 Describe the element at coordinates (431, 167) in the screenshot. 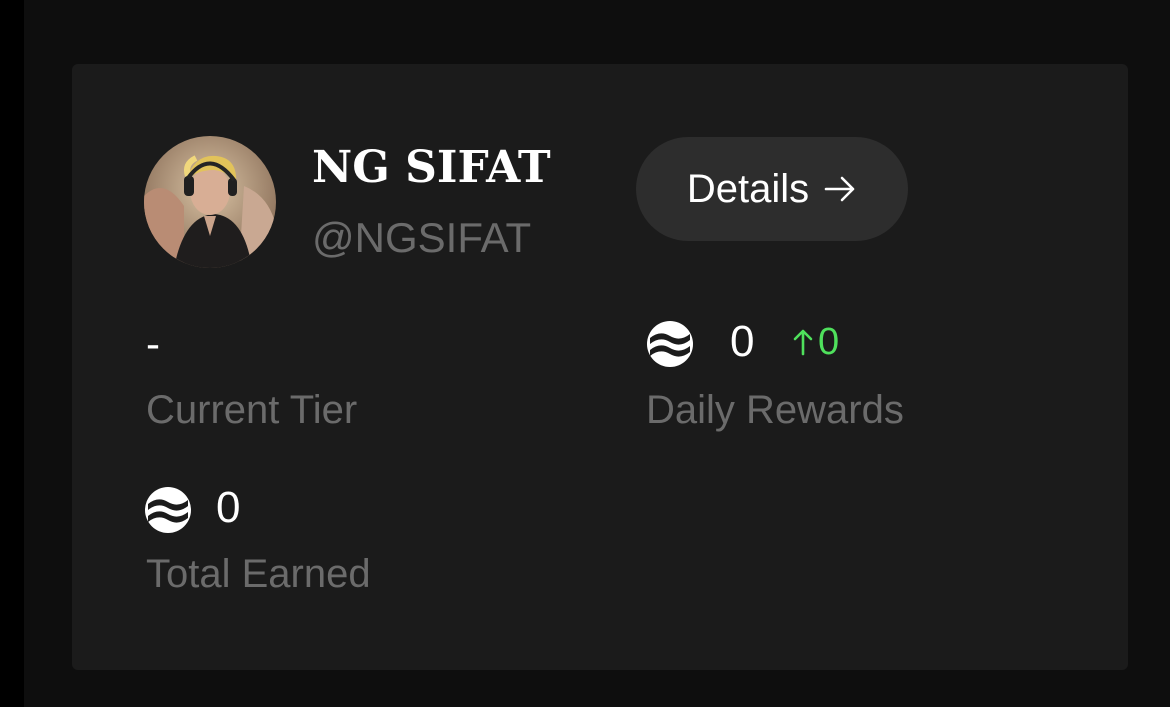

I see `display-name: NG SIFAT` at that location.